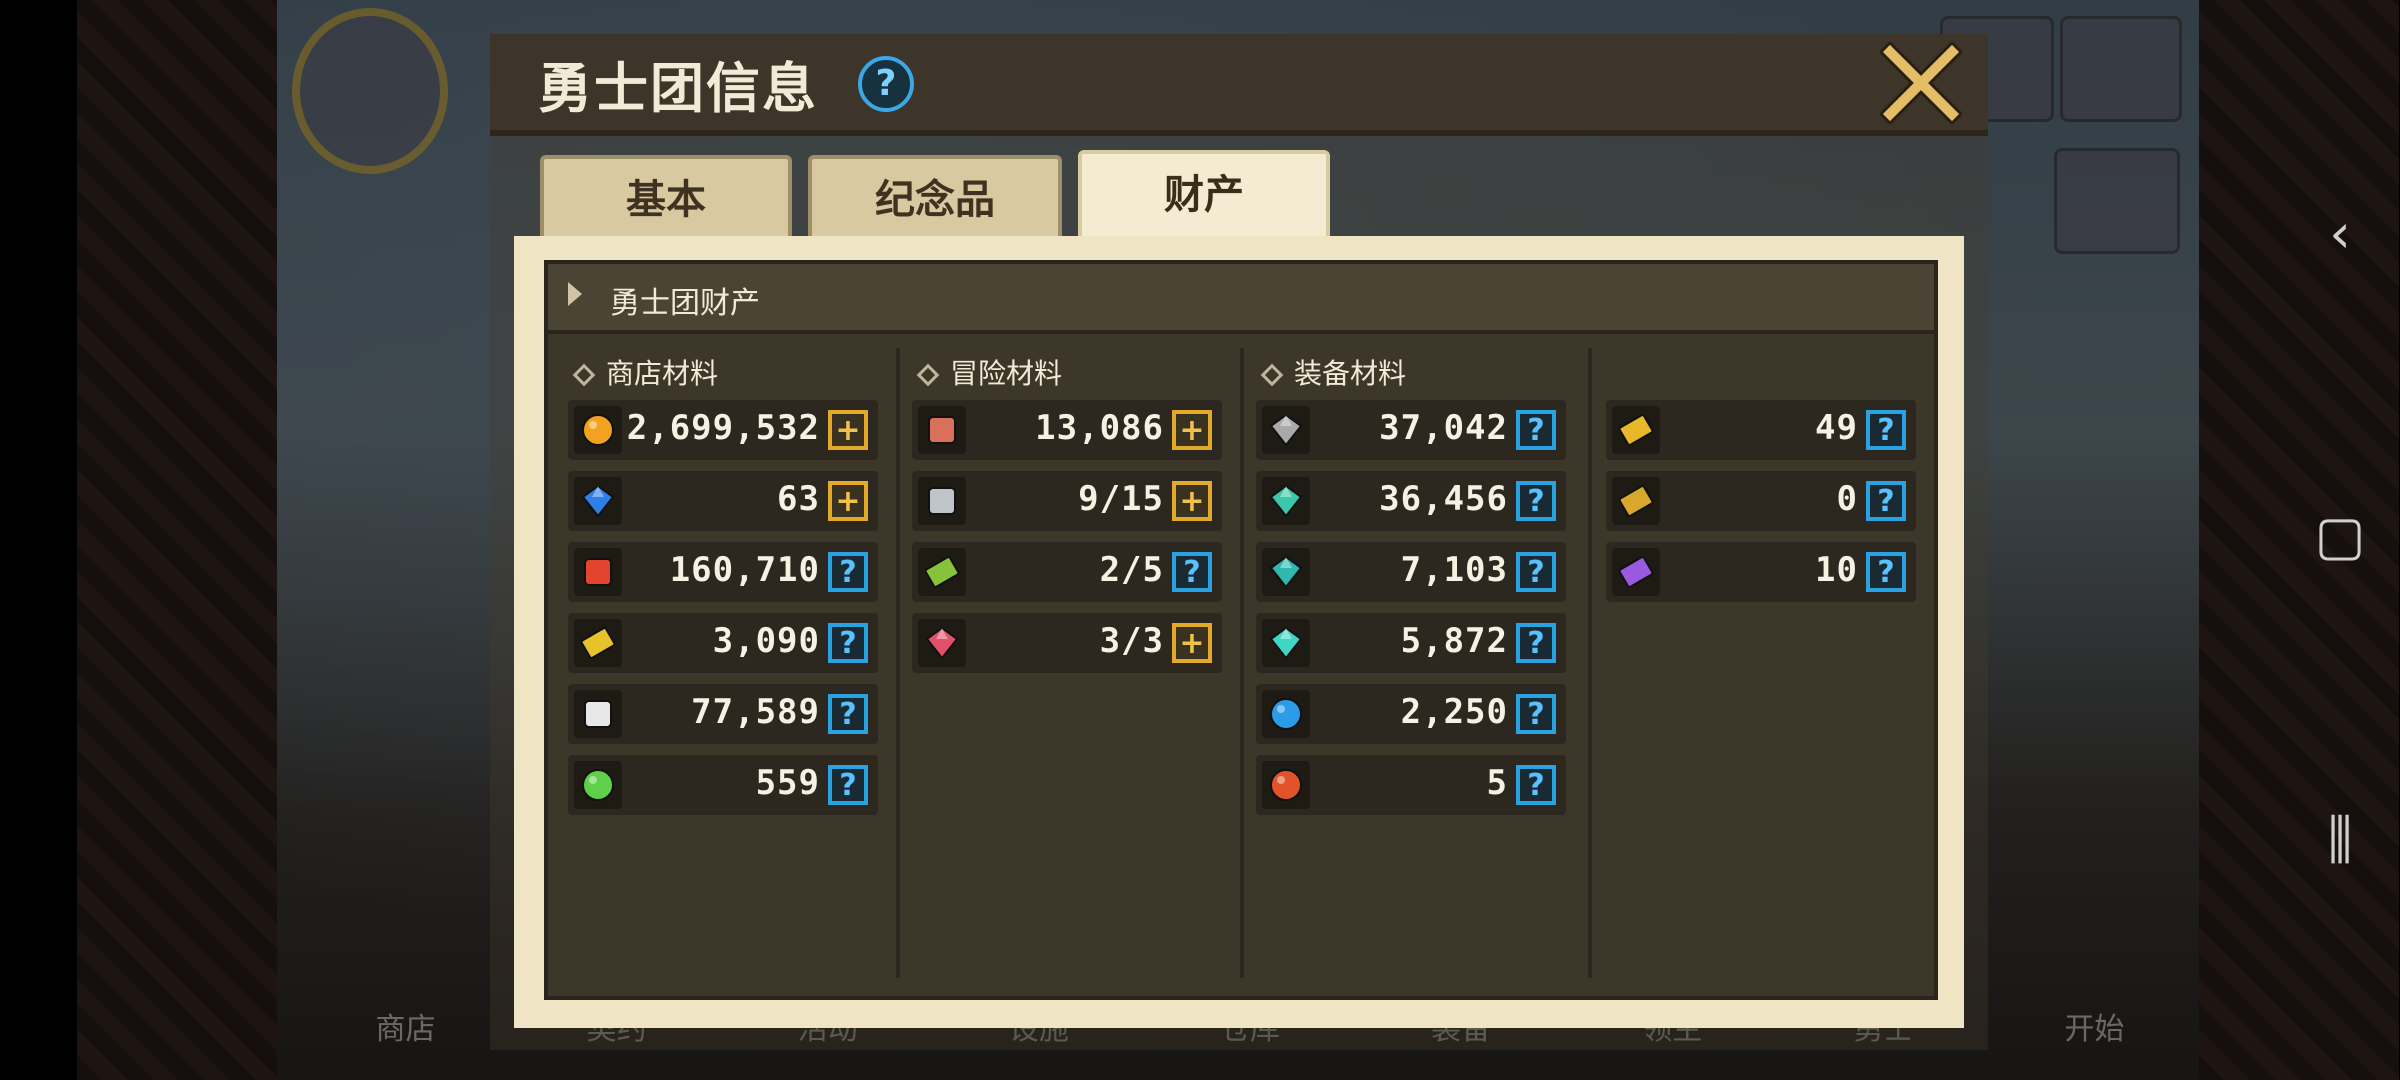 This screenshot has height=1080, width=2400. Describe the element at coordinates (1006, 373) in the screenshot. I see `column-title-text: 冒险材料` at that location.